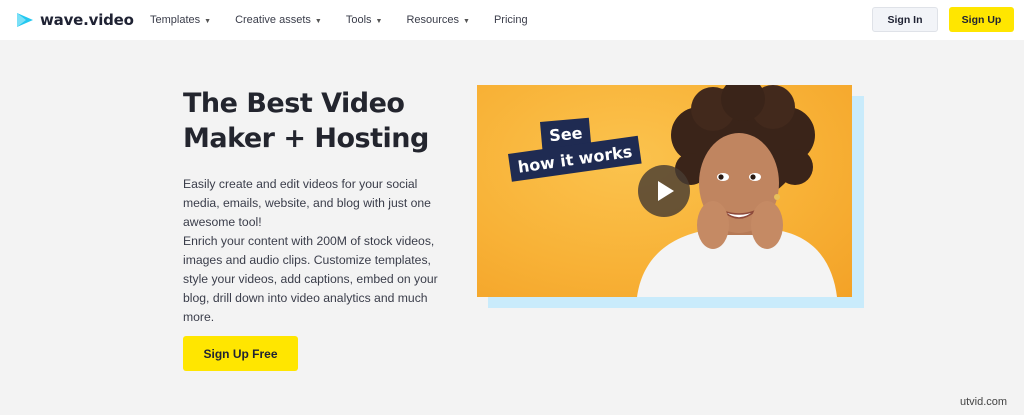 Image resolution: width=1024 pixels, height=415 pixels. I want to click on nav-item-tools: Tools ▼, so click(364, 20).